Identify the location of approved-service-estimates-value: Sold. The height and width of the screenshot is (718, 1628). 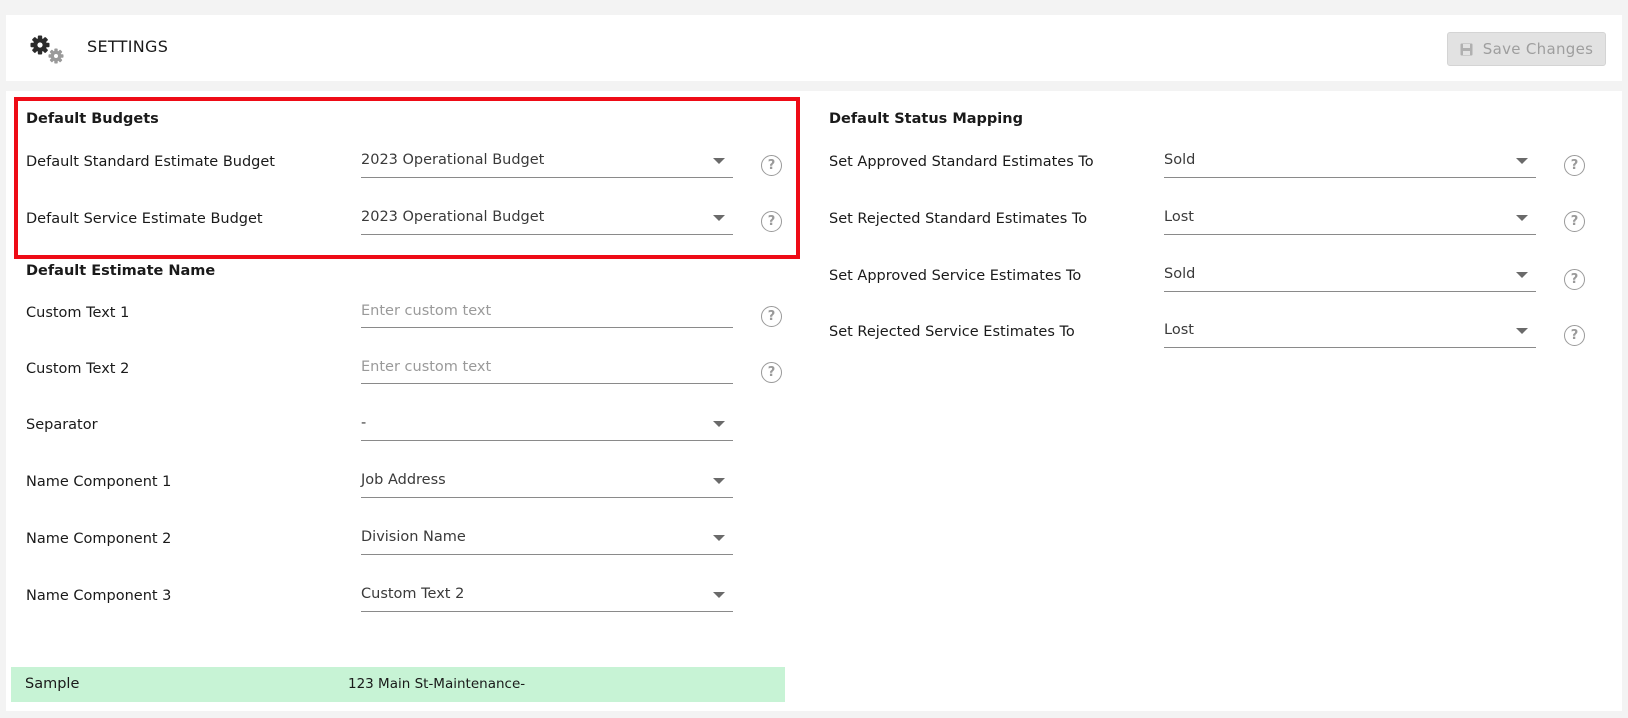
(1180, 274).